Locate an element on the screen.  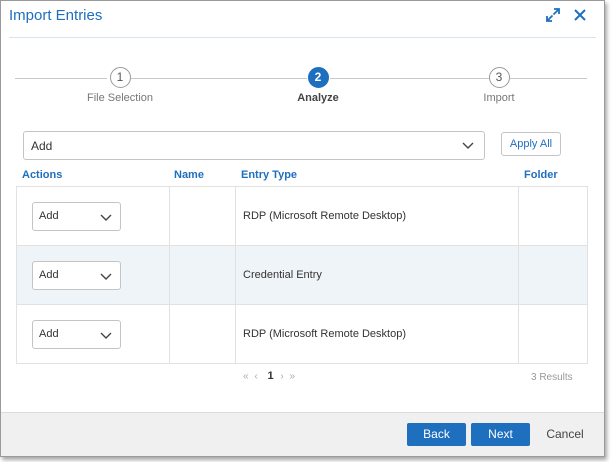
bulk-action-value: Add is located at coordinates (42, 146).